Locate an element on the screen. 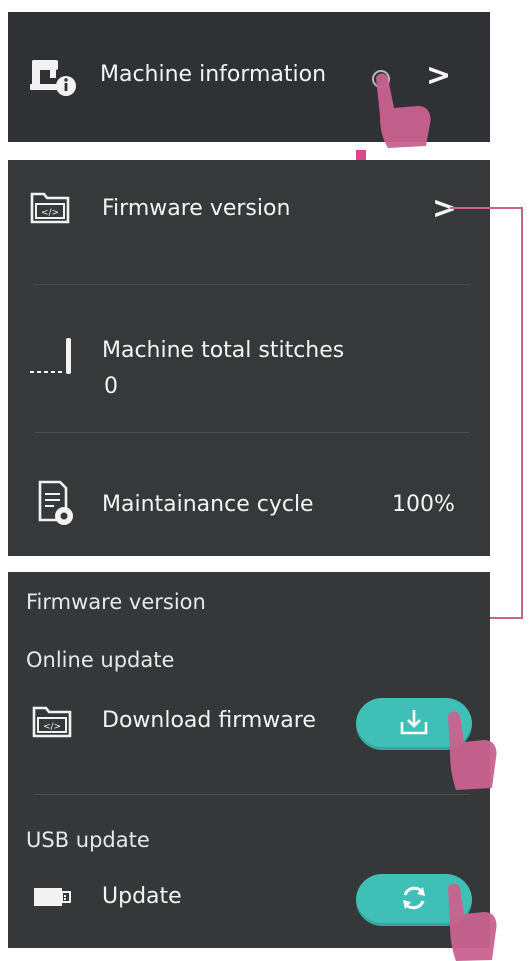  download-icon is located at coordinates (414, 724).